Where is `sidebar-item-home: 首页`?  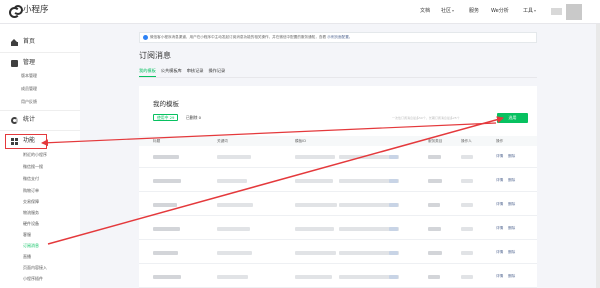 sidebar-item-home: 首页 is located at coordinates (23, 42).